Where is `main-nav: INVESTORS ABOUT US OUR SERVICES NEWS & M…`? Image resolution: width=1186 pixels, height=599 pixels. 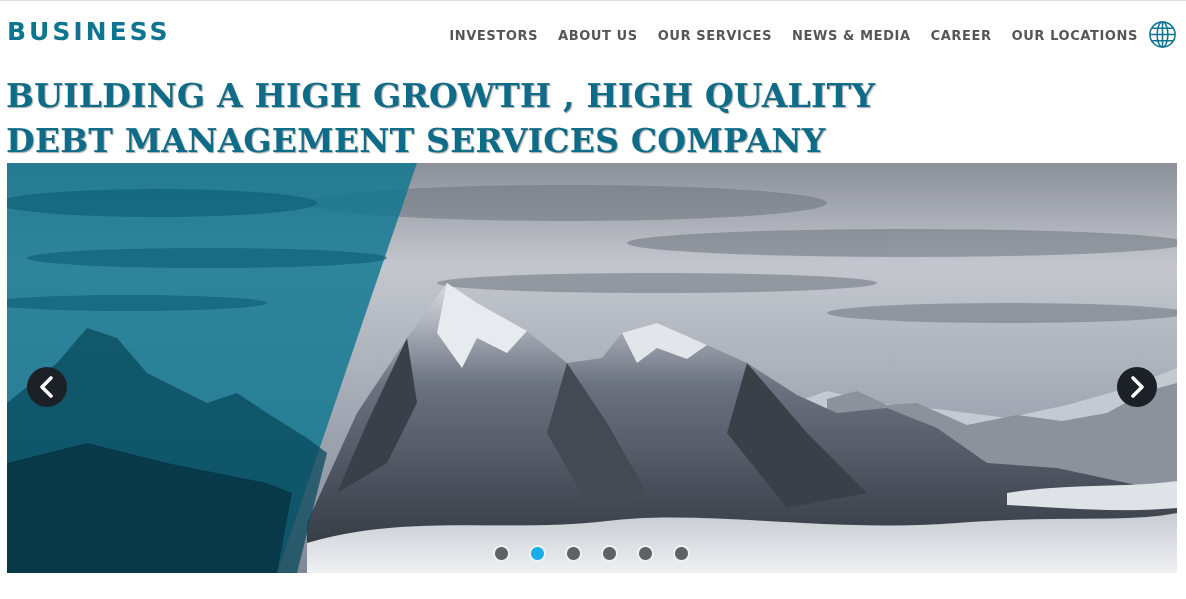 main-nav: INVESTORS ABOUT US OUR SERVICES NEWS & M… is located at coordinates (783, 36).